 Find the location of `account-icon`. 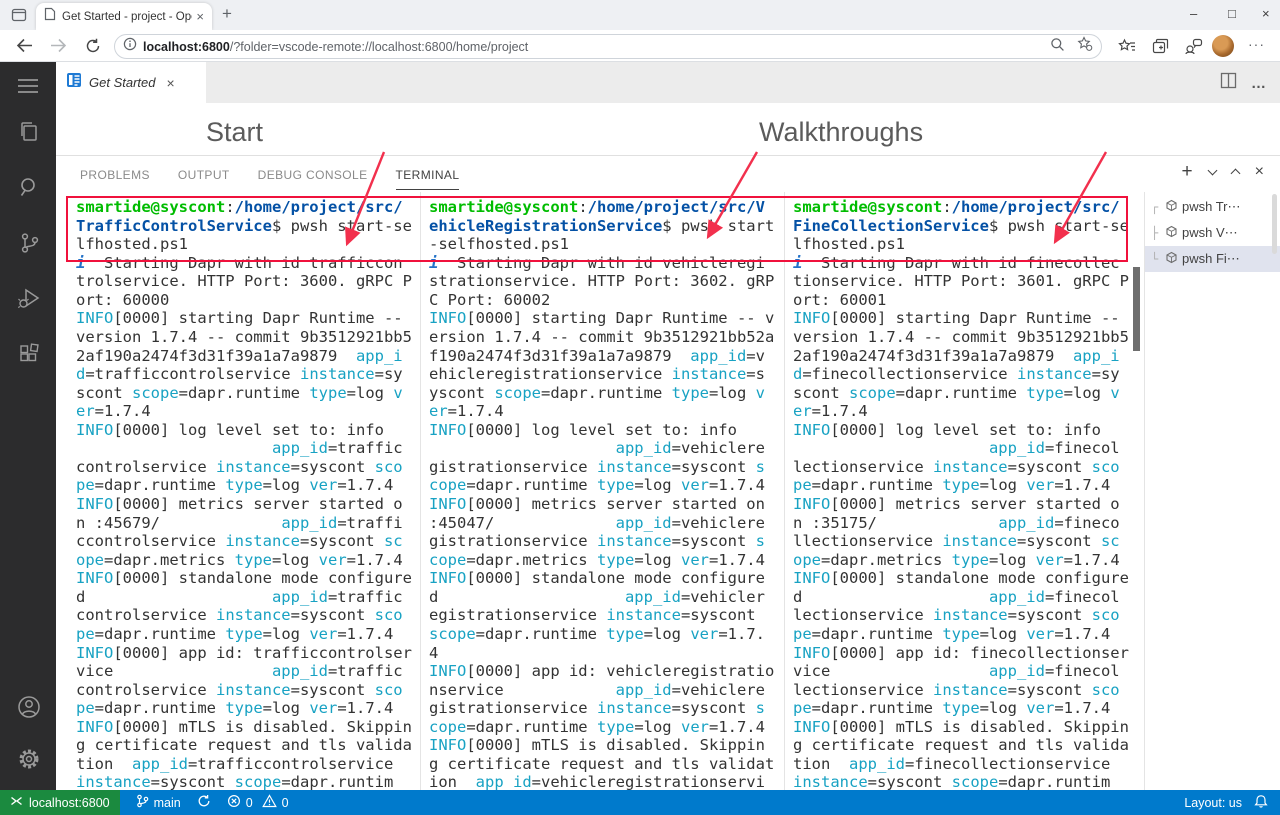

account-icon is located at coordinates (29, 709).